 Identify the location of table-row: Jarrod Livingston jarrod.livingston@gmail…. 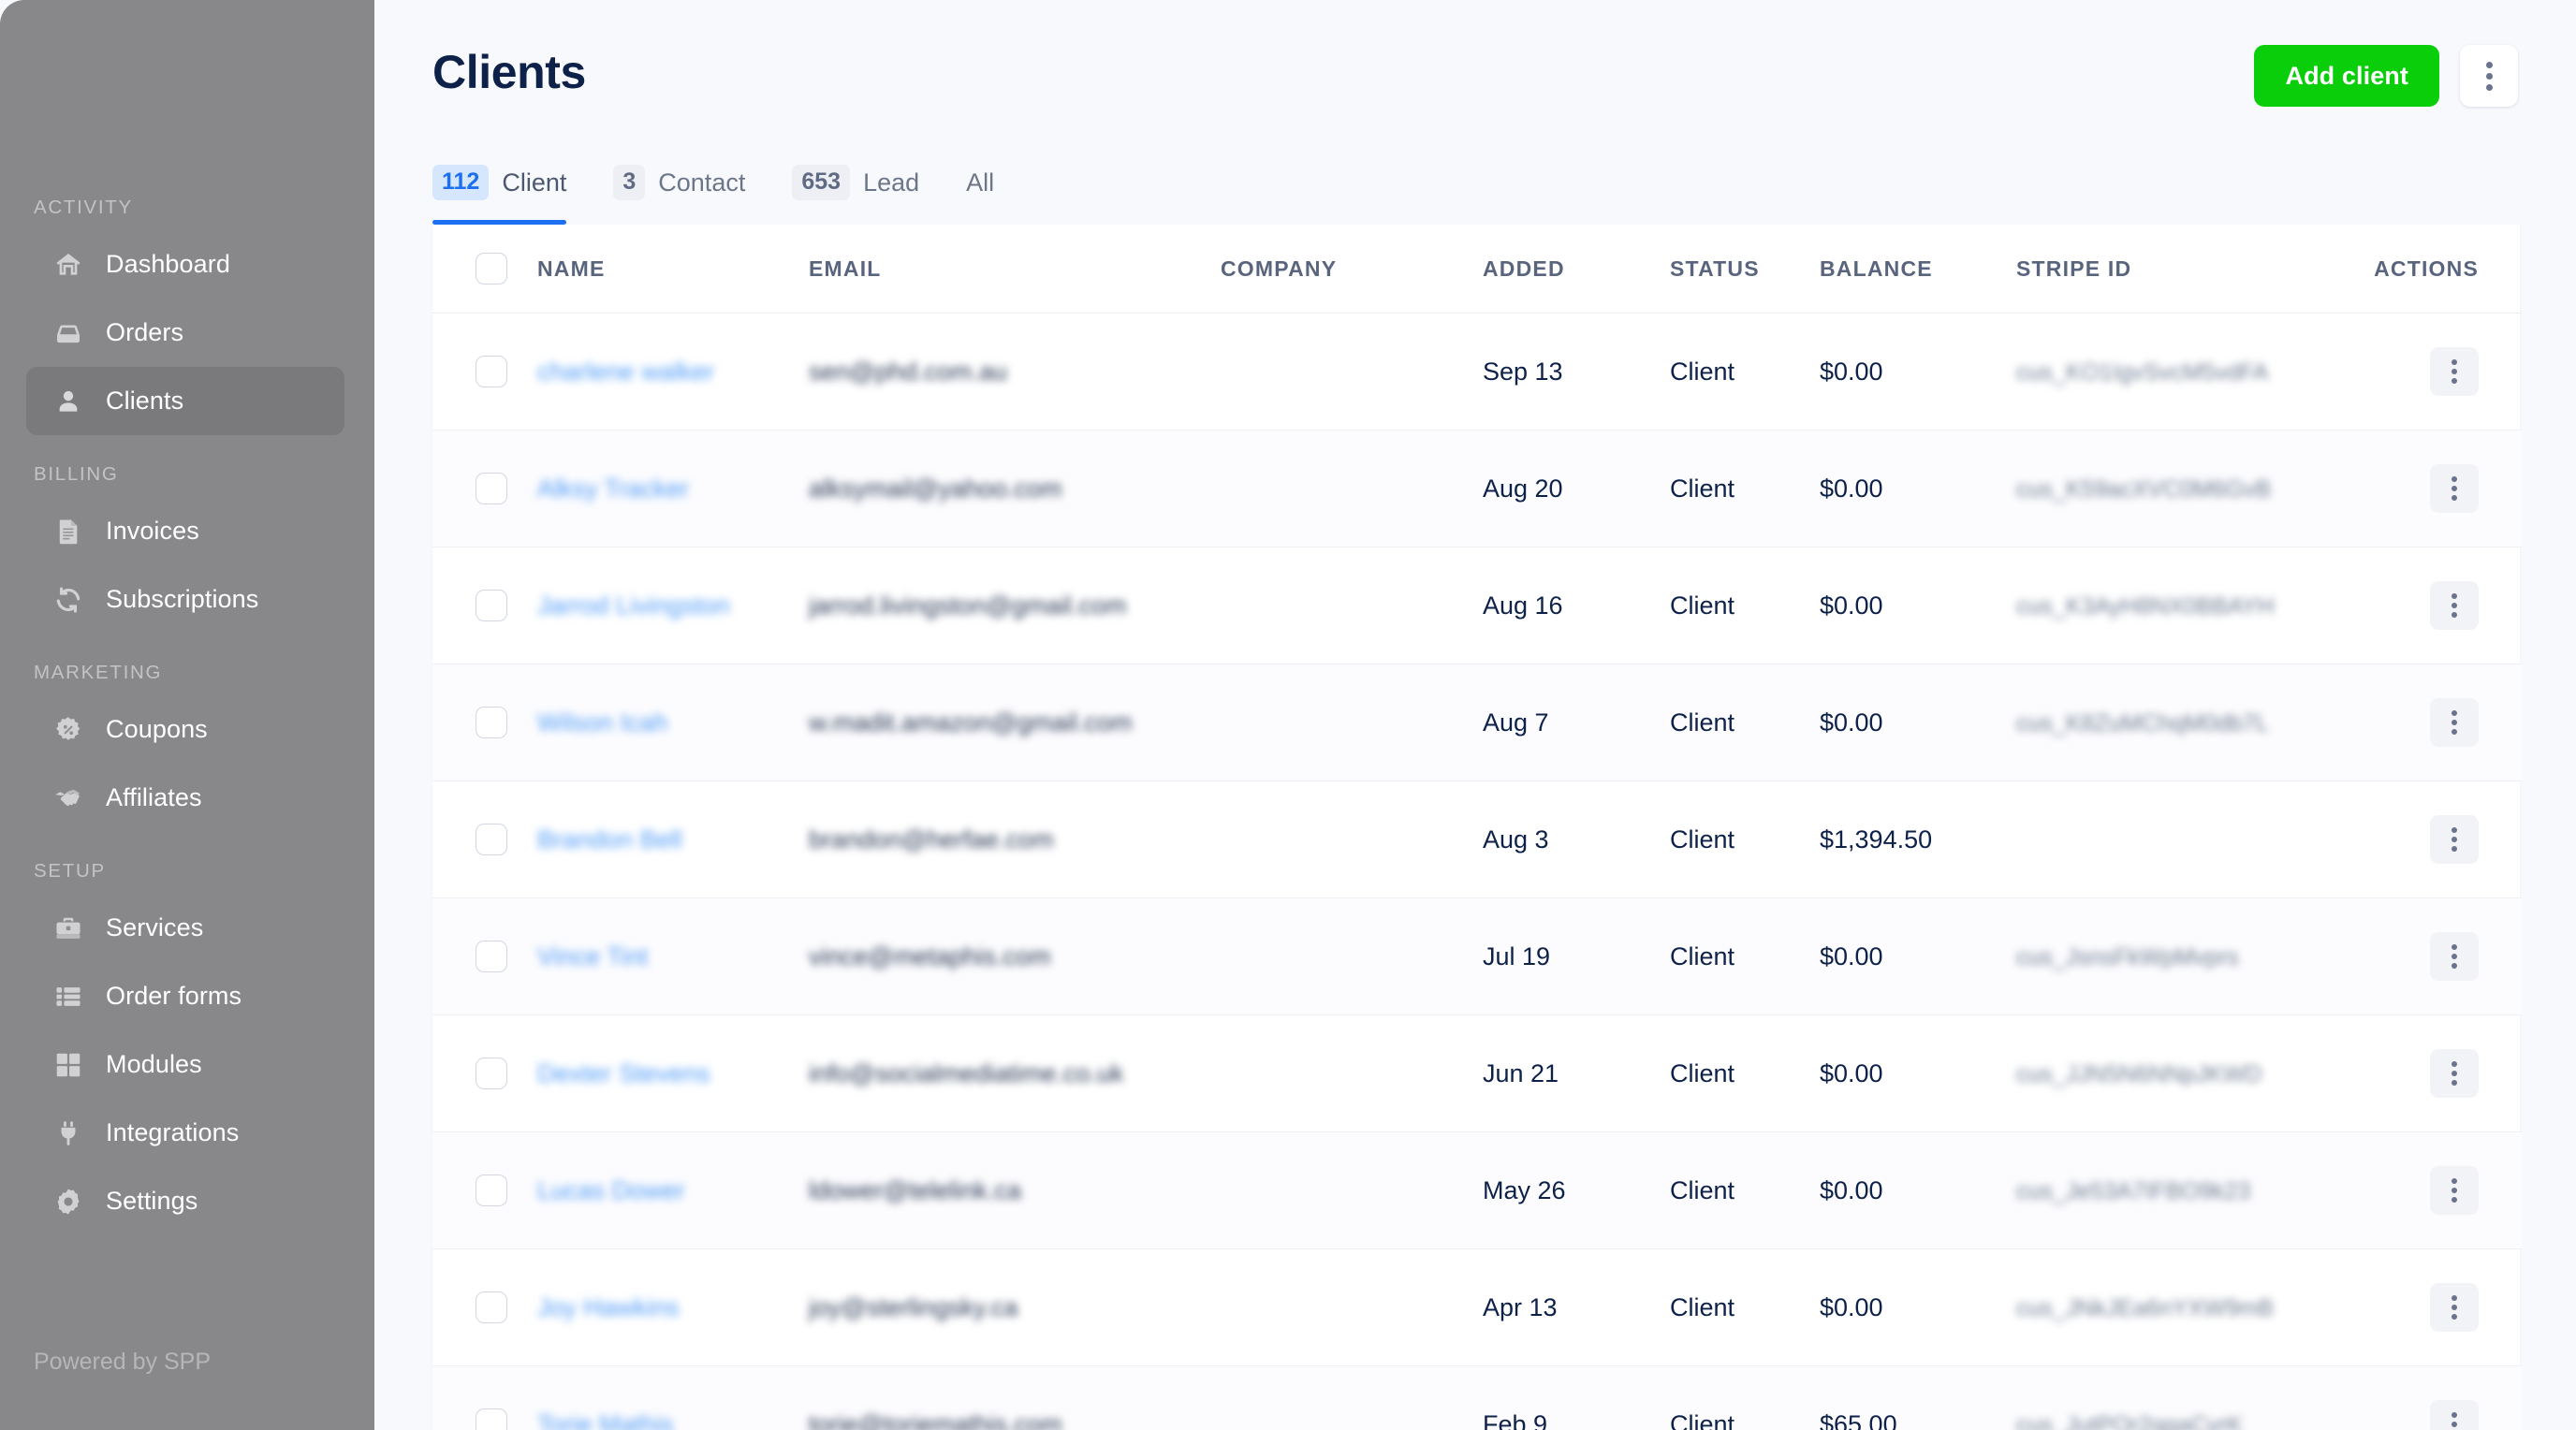
(1477, 605).